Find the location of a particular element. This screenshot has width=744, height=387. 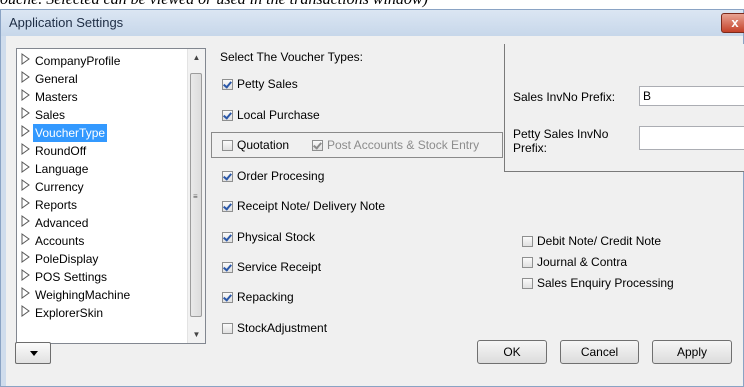

apply-button: Apply is located at coordinates (692, 352).